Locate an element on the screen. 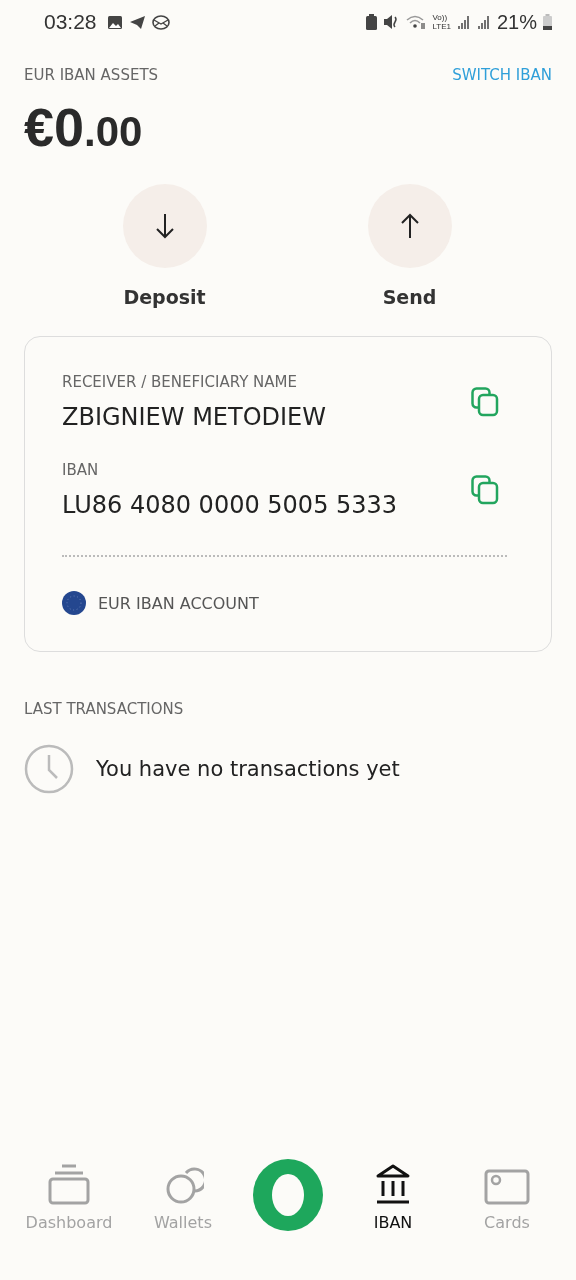 Image resolution: width=576 pixels, height=1280 pixels. nav-tab: Wallets is located at coordinates (183, 1195).